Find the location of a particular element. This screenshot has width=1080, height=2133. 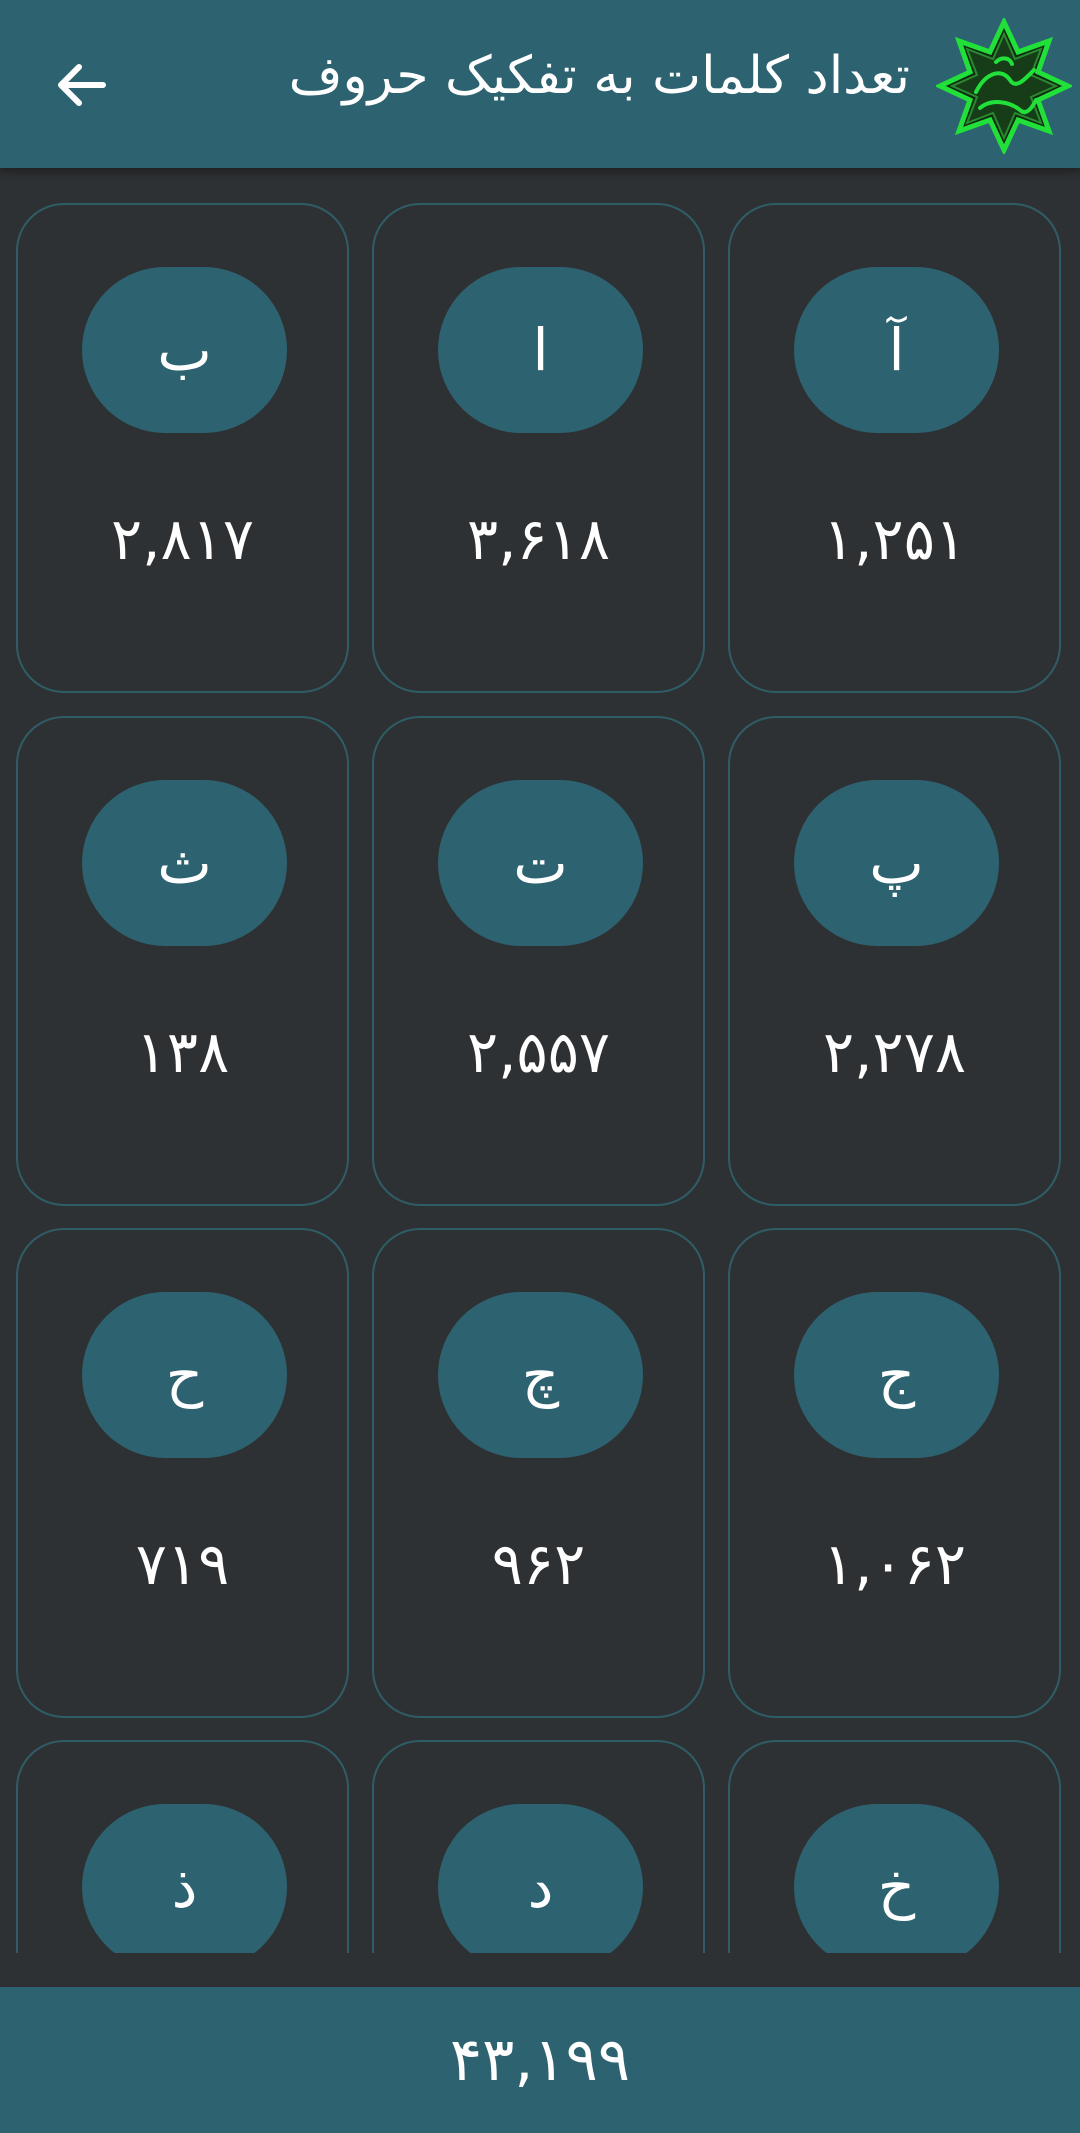

word-count: ۷۱۹ is located at coordinates (182, 1564).